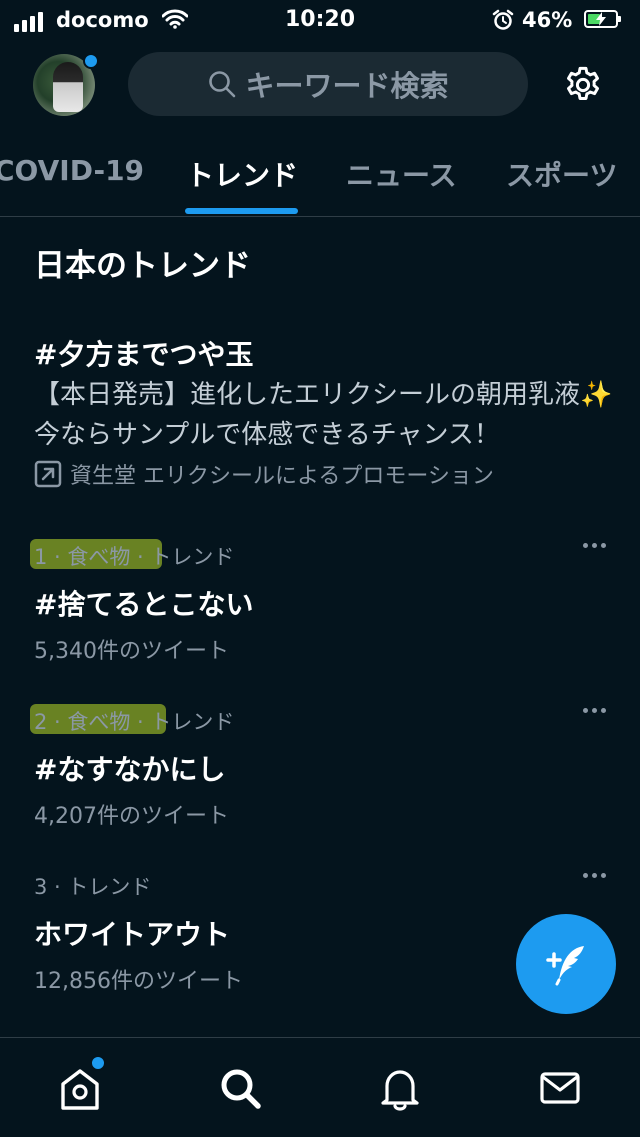 The image size is (640, 1137). What do you see at coordinates (131, 651) in the screenshot?
I see `trend-tweet-count: 5,340件のツイート` at bounding box center [131, 651].